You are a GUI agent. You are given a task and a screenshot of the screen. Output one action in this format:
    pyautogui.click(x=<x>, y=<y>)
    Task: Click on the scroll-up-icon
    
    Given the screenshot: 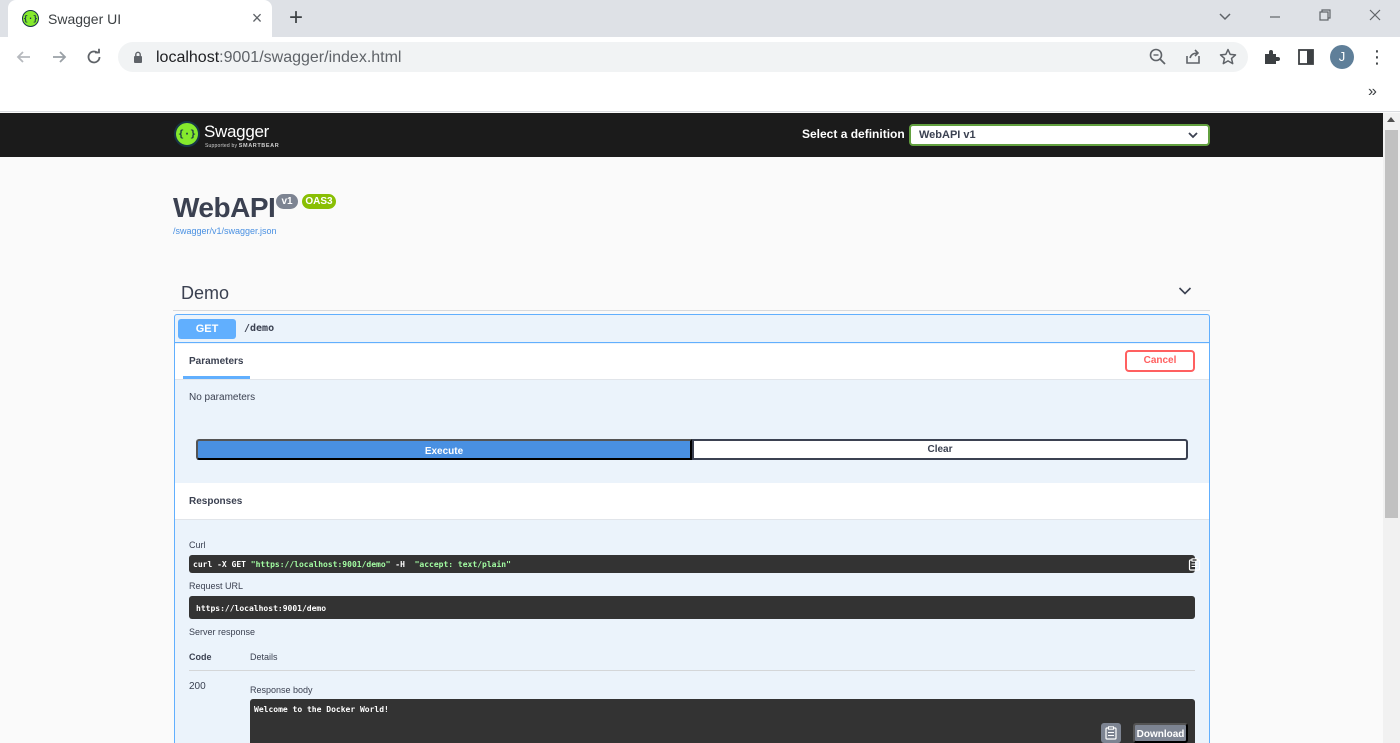 What is the action you would take?
    pyautogui.click(x=1391, y=119)
    